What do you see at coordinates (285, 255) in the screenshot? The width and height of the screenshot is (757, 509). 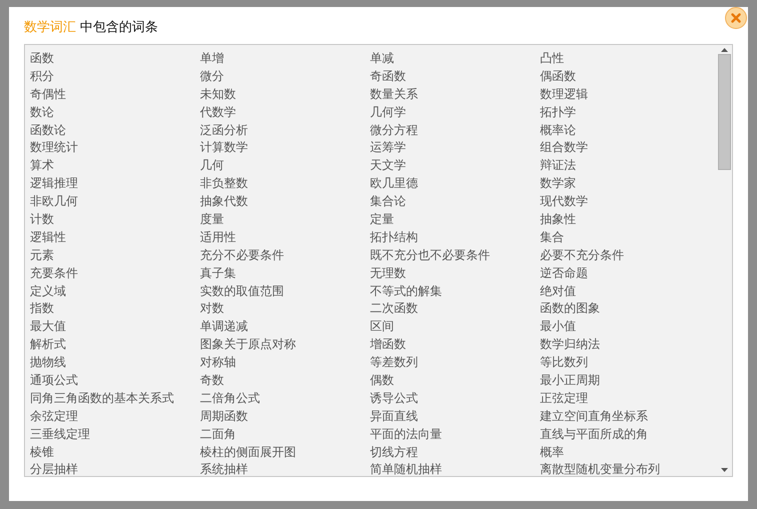 I see `term-link: 充分不必要条件` at bounding box center [285, 255].